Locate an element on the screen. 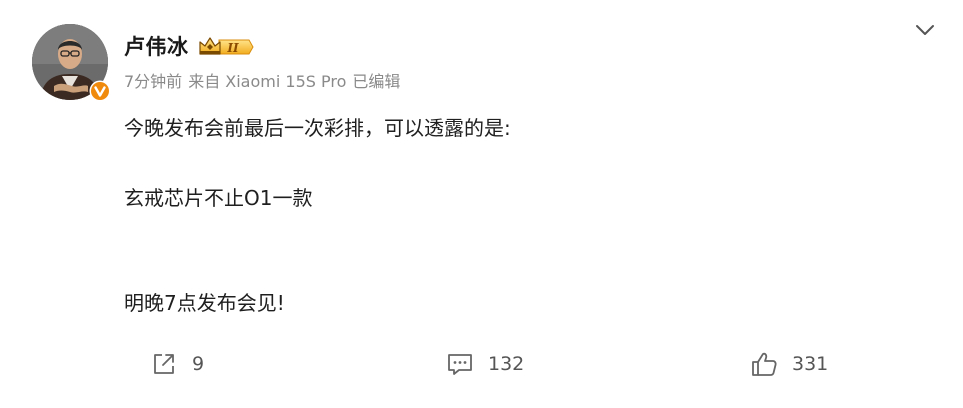  edited-label: 已编辑 is located at coordinates (376, 81).